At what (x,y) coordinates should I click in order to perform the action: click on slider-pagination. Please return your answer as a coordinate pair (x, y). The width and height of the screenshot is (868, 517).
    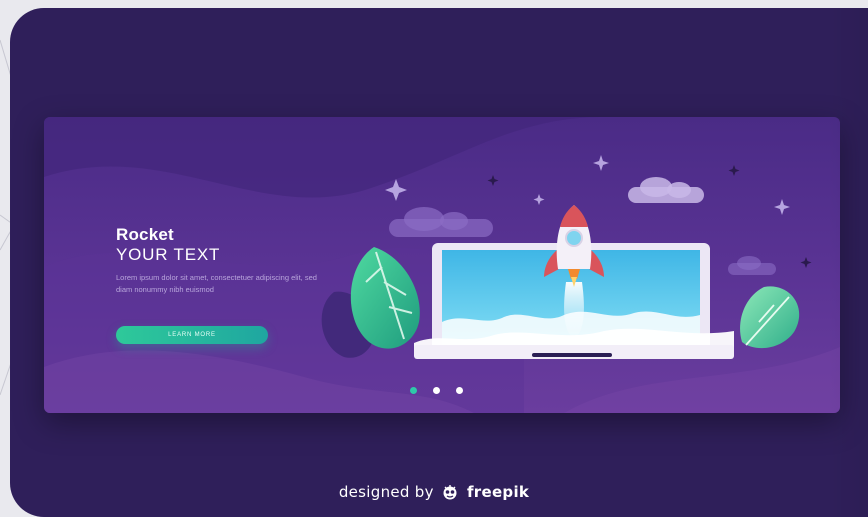
    Looking at the image, I should click on (436, 390).